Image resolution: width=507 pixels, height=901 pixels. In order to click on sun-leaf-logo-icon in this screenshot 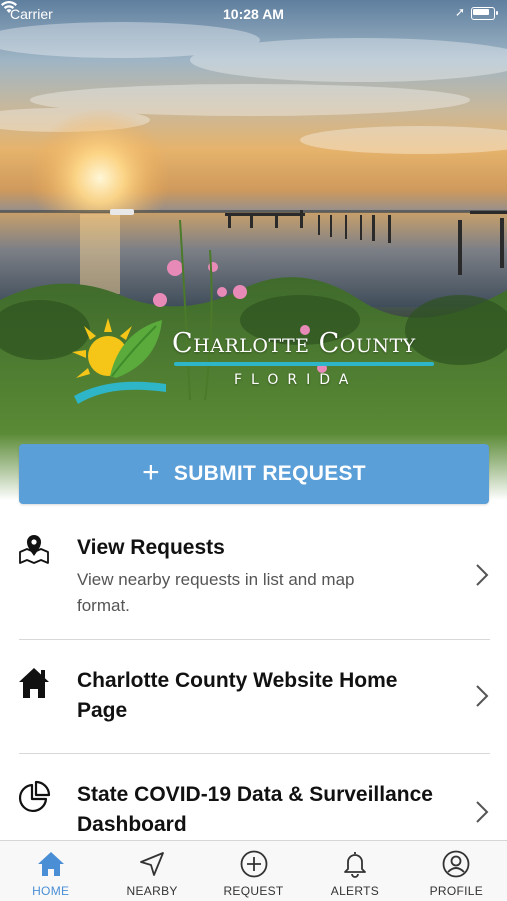, I will do `click(119, 361)`.